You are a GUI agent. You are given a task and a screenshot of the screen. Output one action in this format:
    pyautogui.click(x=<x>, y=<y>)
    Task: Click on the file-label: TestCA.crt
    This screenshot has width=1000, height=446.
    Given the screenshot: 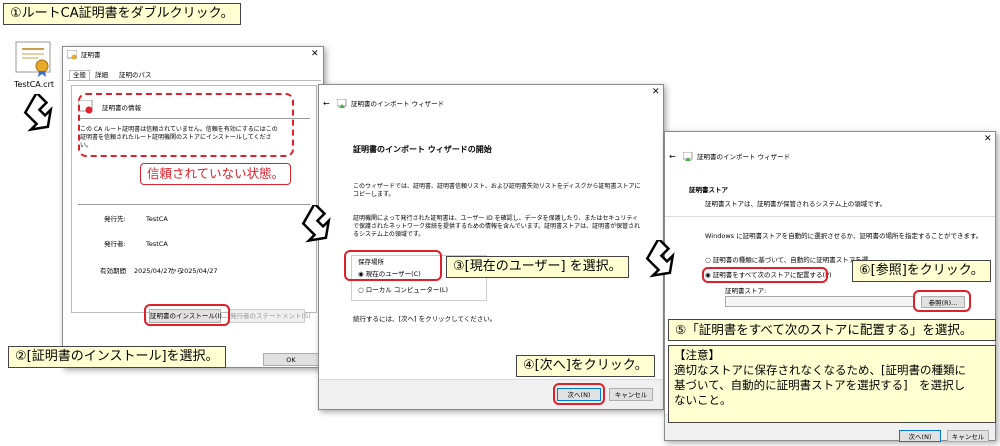 What is the action you would take?
    pyautogui.click(x=34, y=84)
    